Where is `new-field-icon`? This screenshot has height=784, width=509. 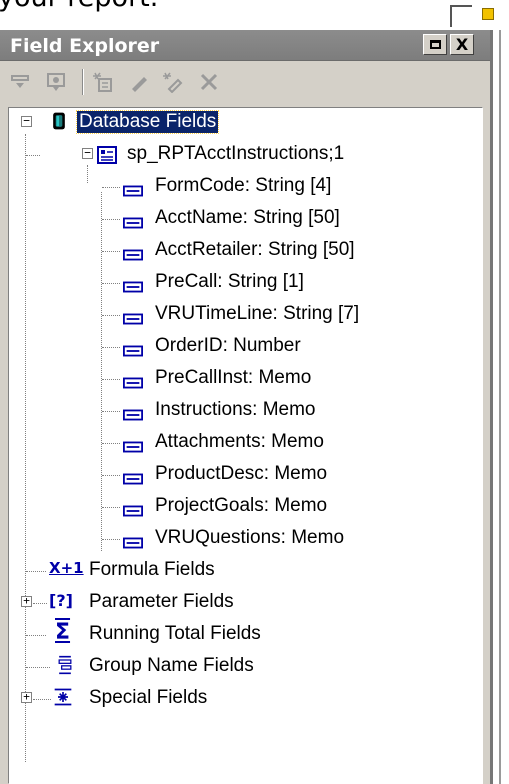 new-field-icon is located at coordinates (103, 82).